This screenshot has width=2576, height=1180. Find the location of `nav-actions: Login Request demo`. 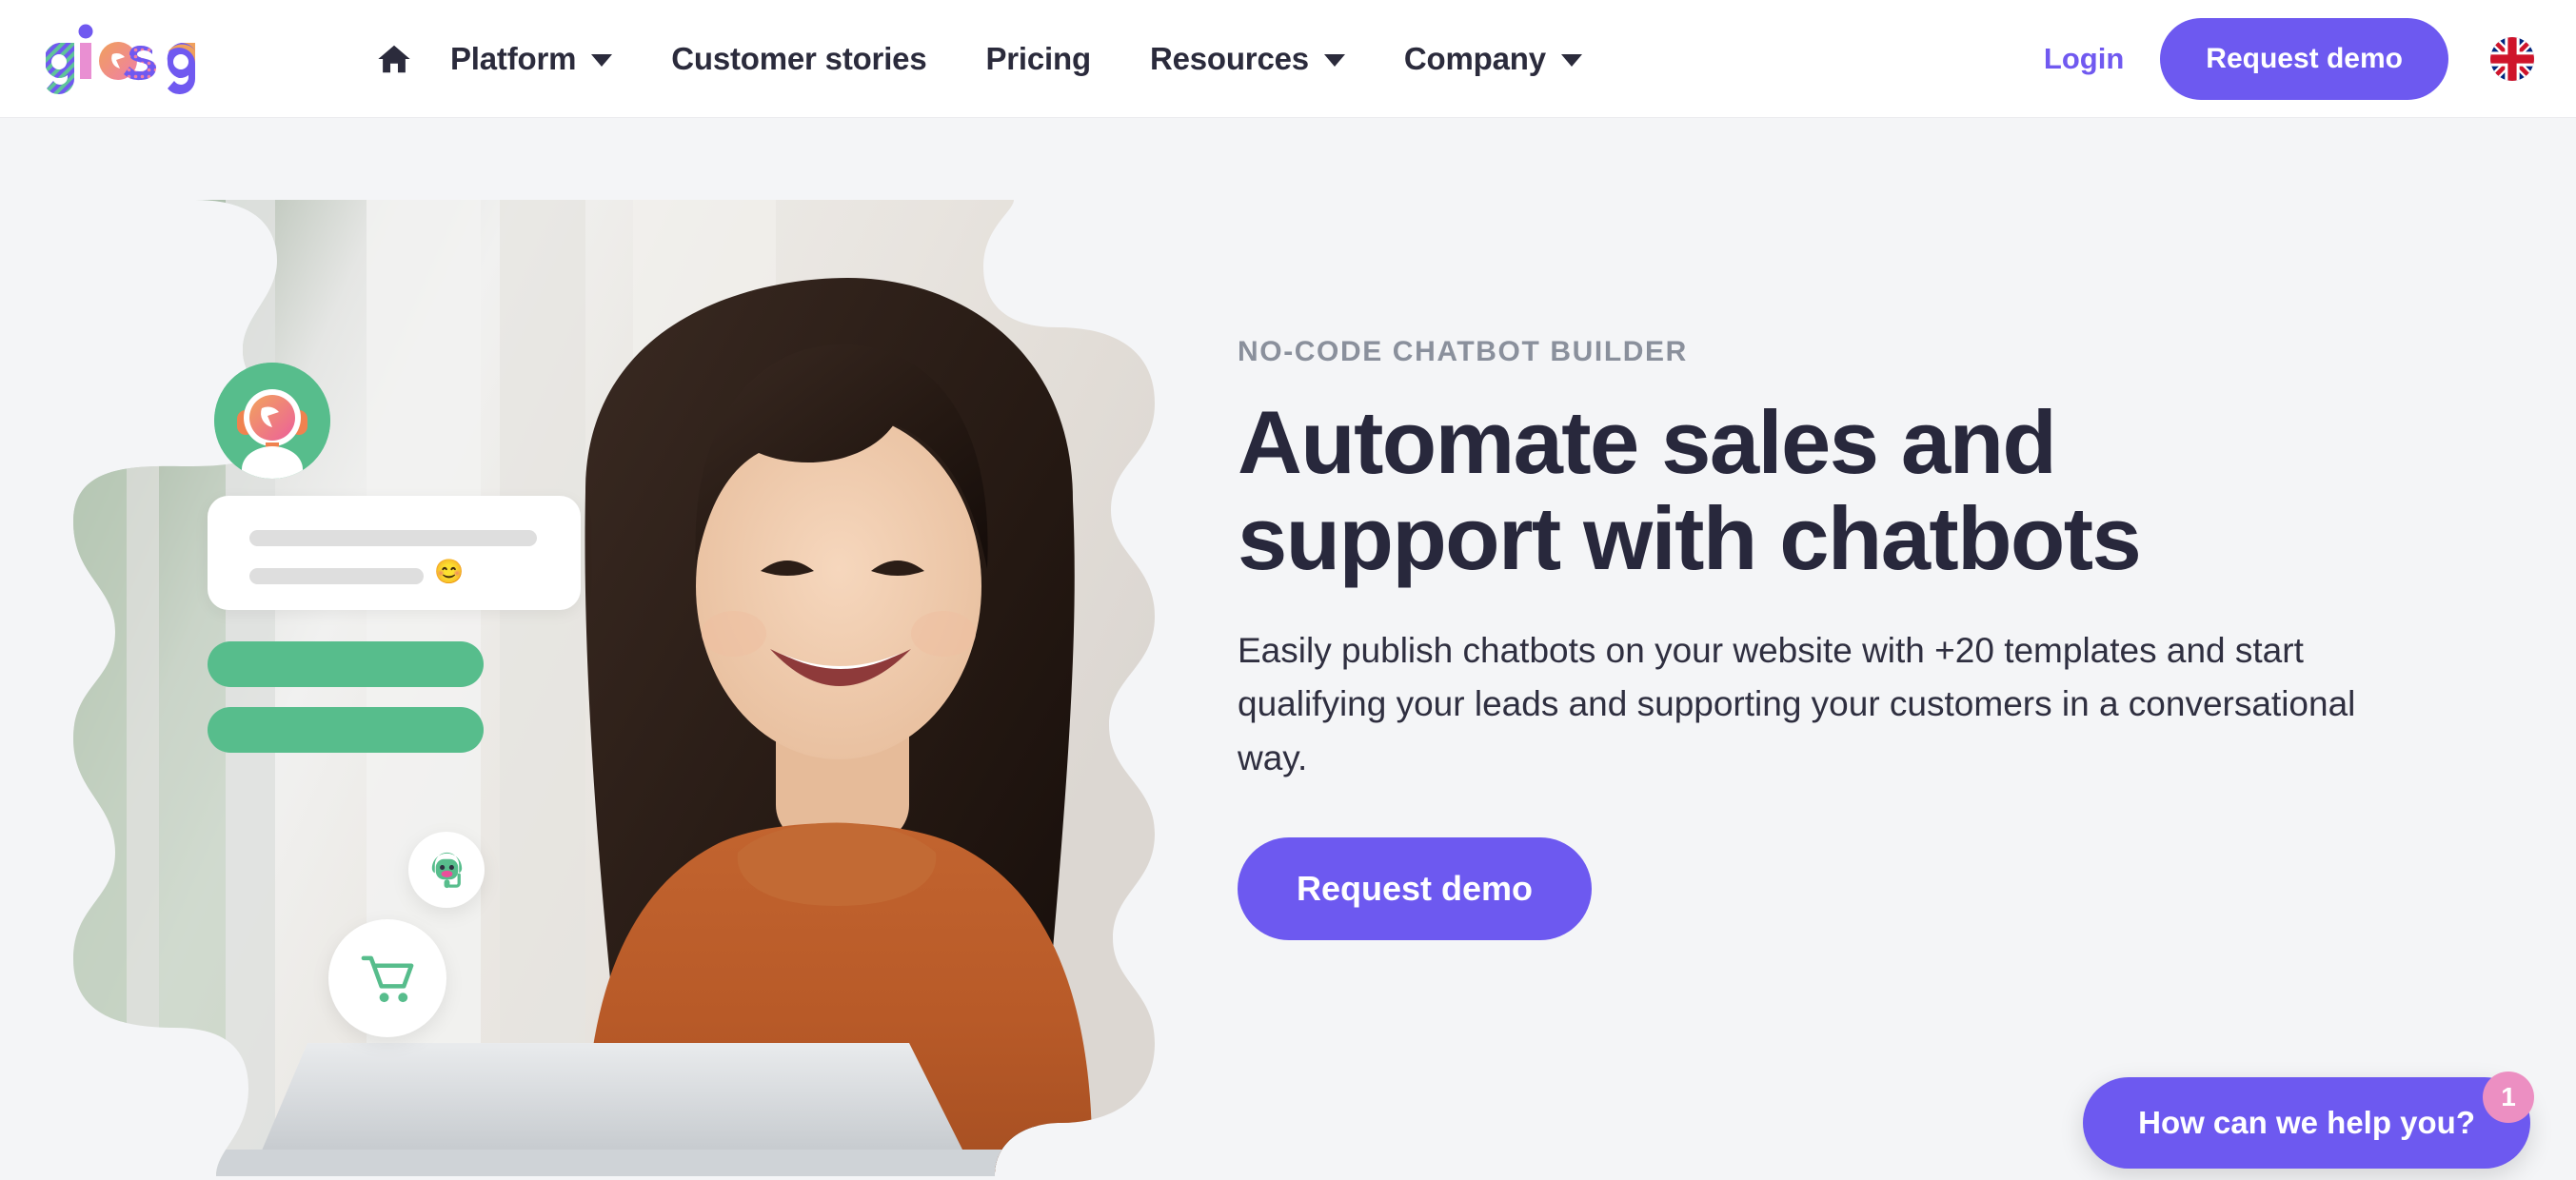

nav-actions: Login Request demo is located at coordinates (2274, 59).